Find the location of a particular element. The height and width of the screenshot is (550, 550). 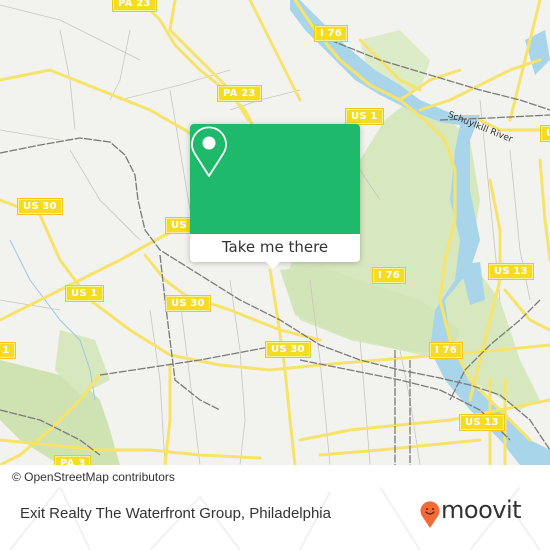

popup-pointer is located at coordinates (273, 265).